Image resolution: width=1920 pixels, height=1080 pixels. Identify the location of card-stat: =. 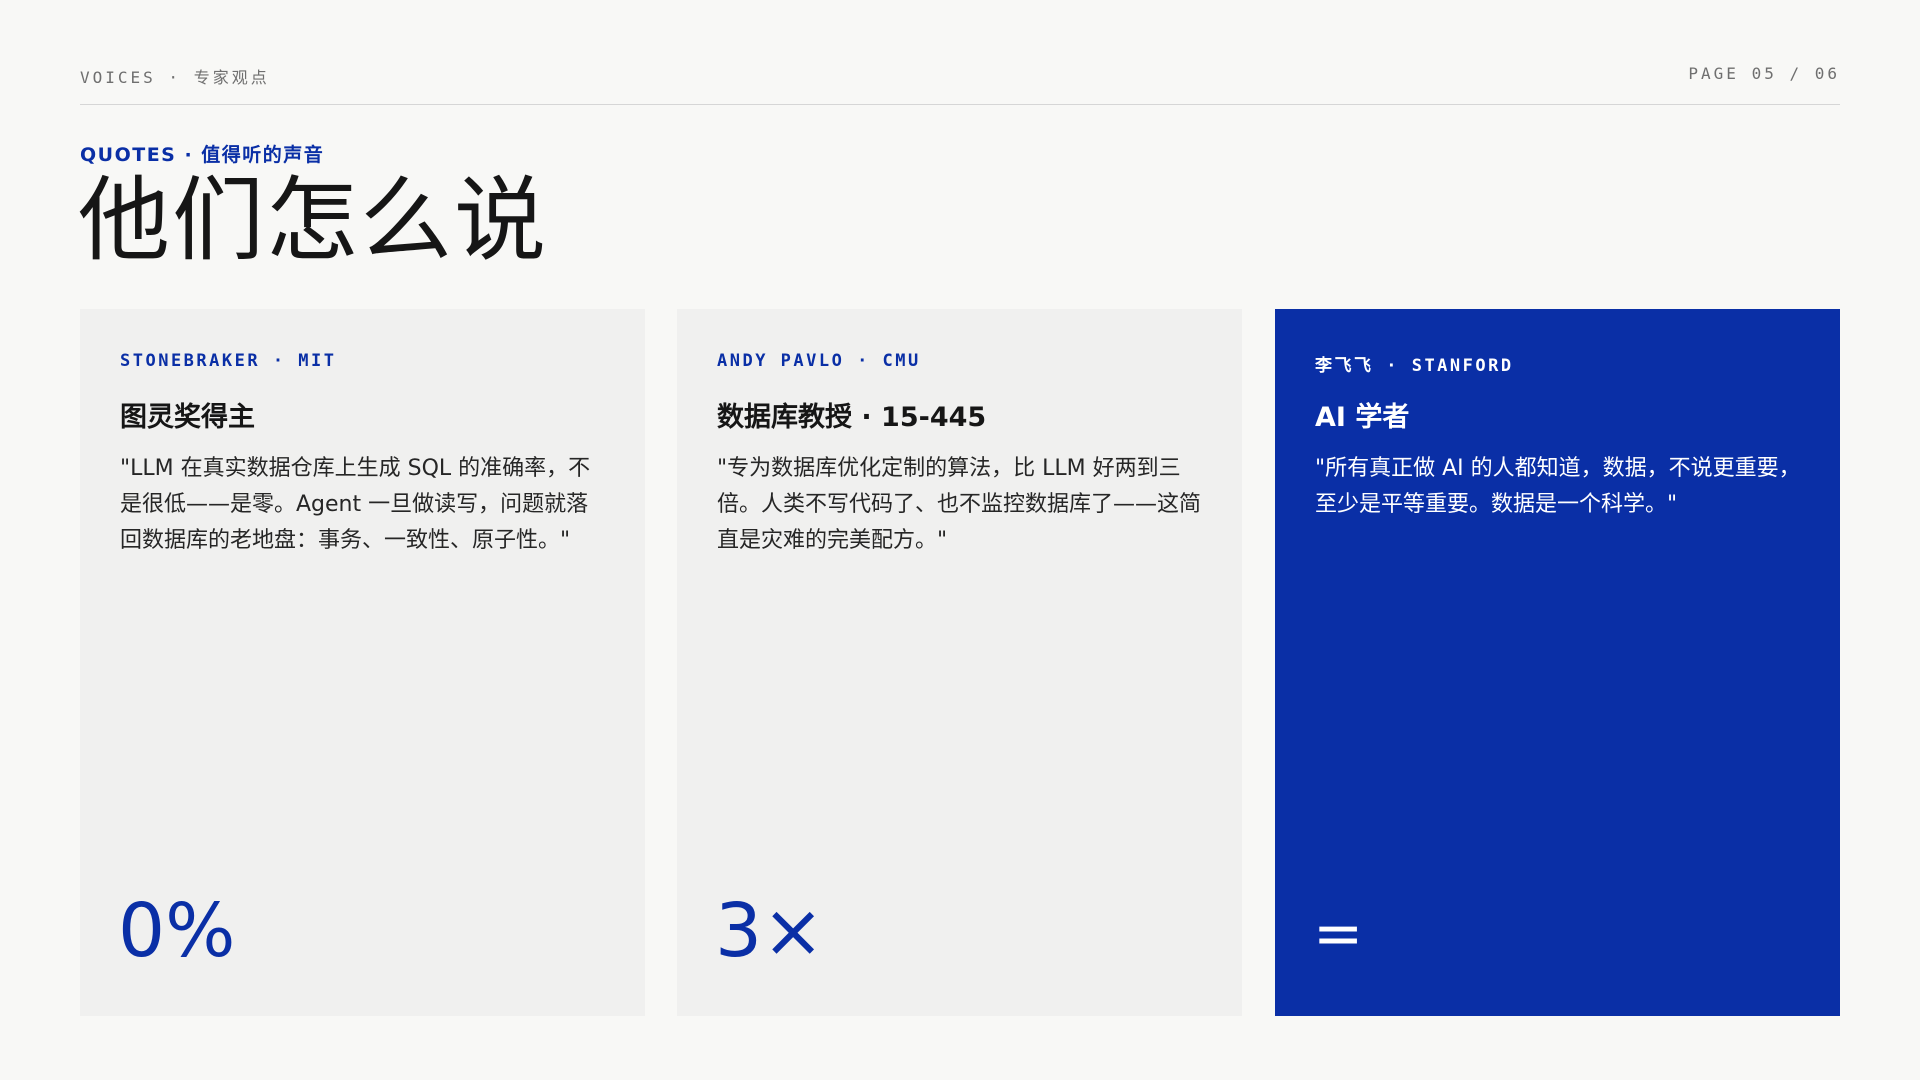
(1338, 934).